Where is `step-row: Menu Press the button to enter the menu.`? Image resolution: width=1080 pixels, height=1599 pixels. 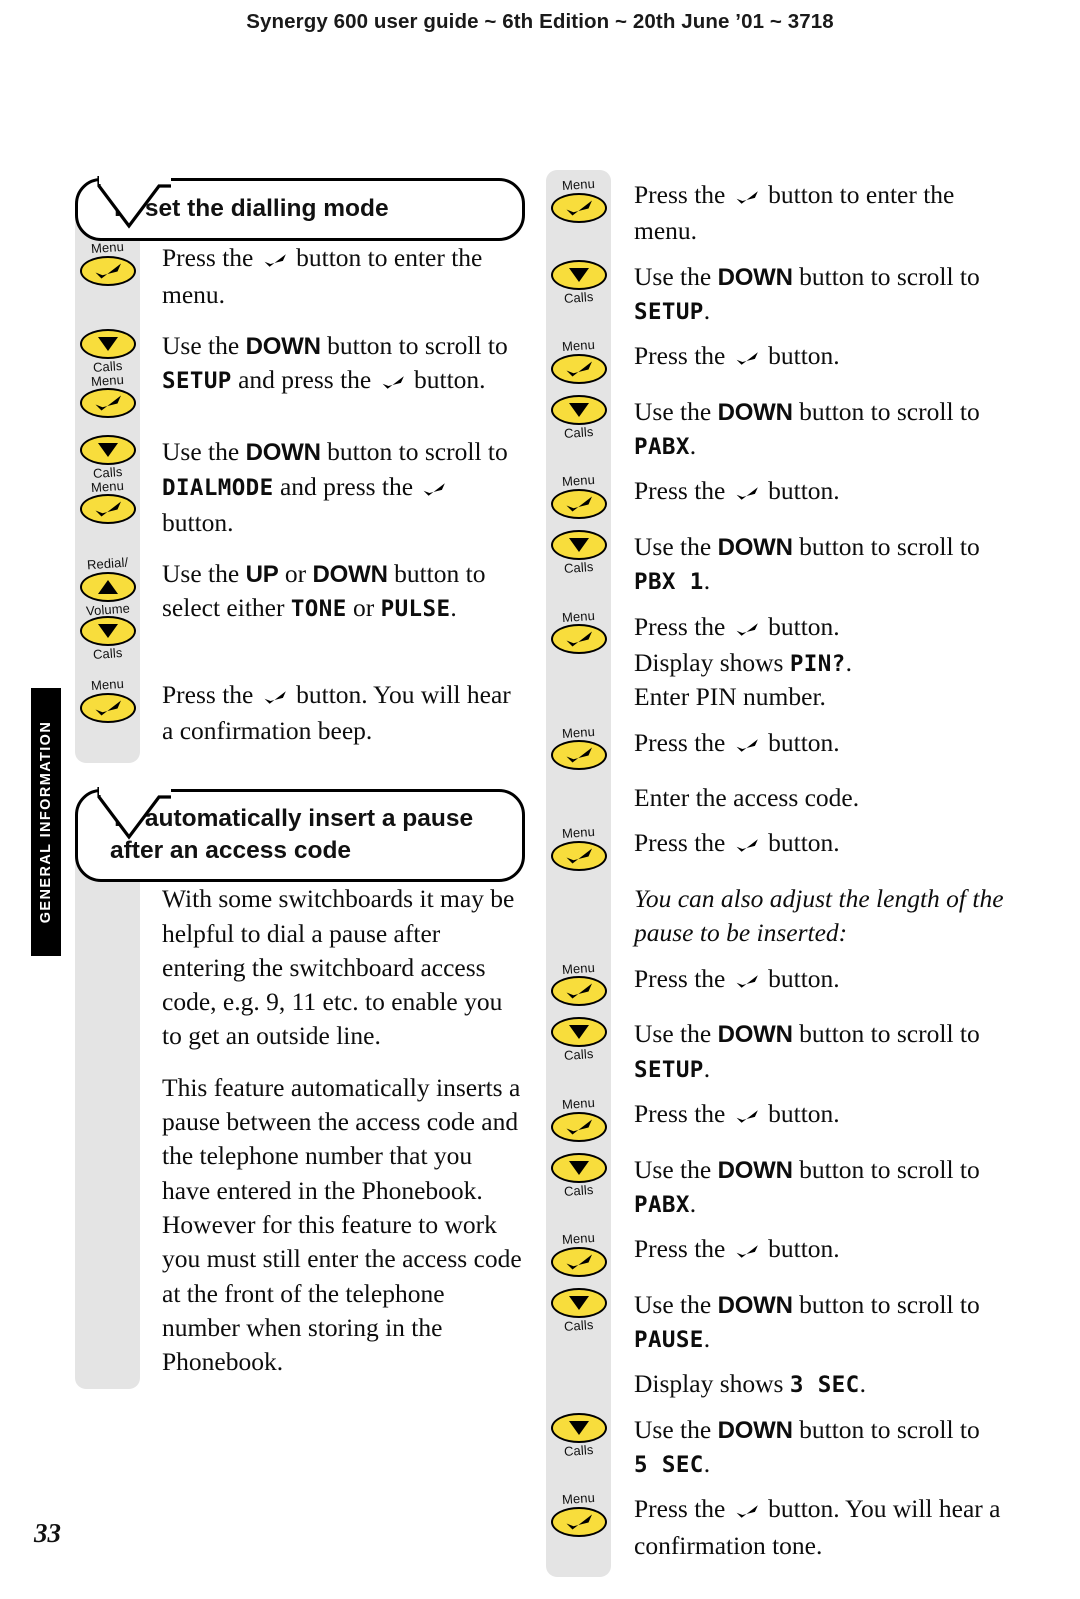 step-row: Menu Press the button to enter the menu. is located at coordinates (300, 275).